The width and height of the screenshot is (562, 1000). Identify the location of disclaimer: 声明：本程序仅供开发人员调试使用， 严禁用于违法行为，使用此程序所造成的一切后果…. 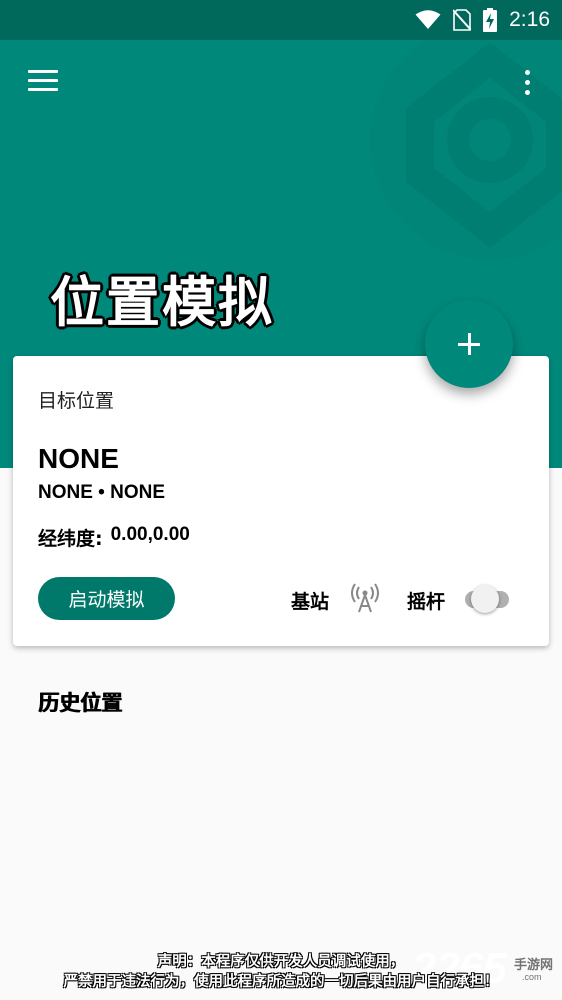
(281, 972).